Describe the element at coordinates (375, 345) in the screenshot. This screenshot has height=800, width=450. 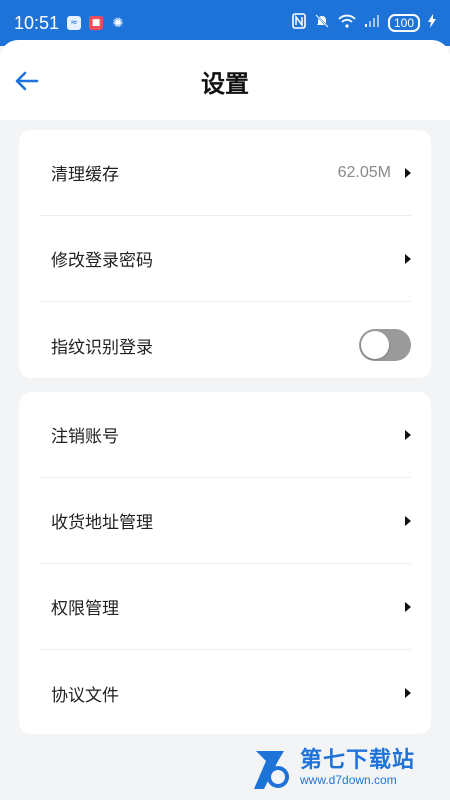
I see `toggle-knob` at that location.